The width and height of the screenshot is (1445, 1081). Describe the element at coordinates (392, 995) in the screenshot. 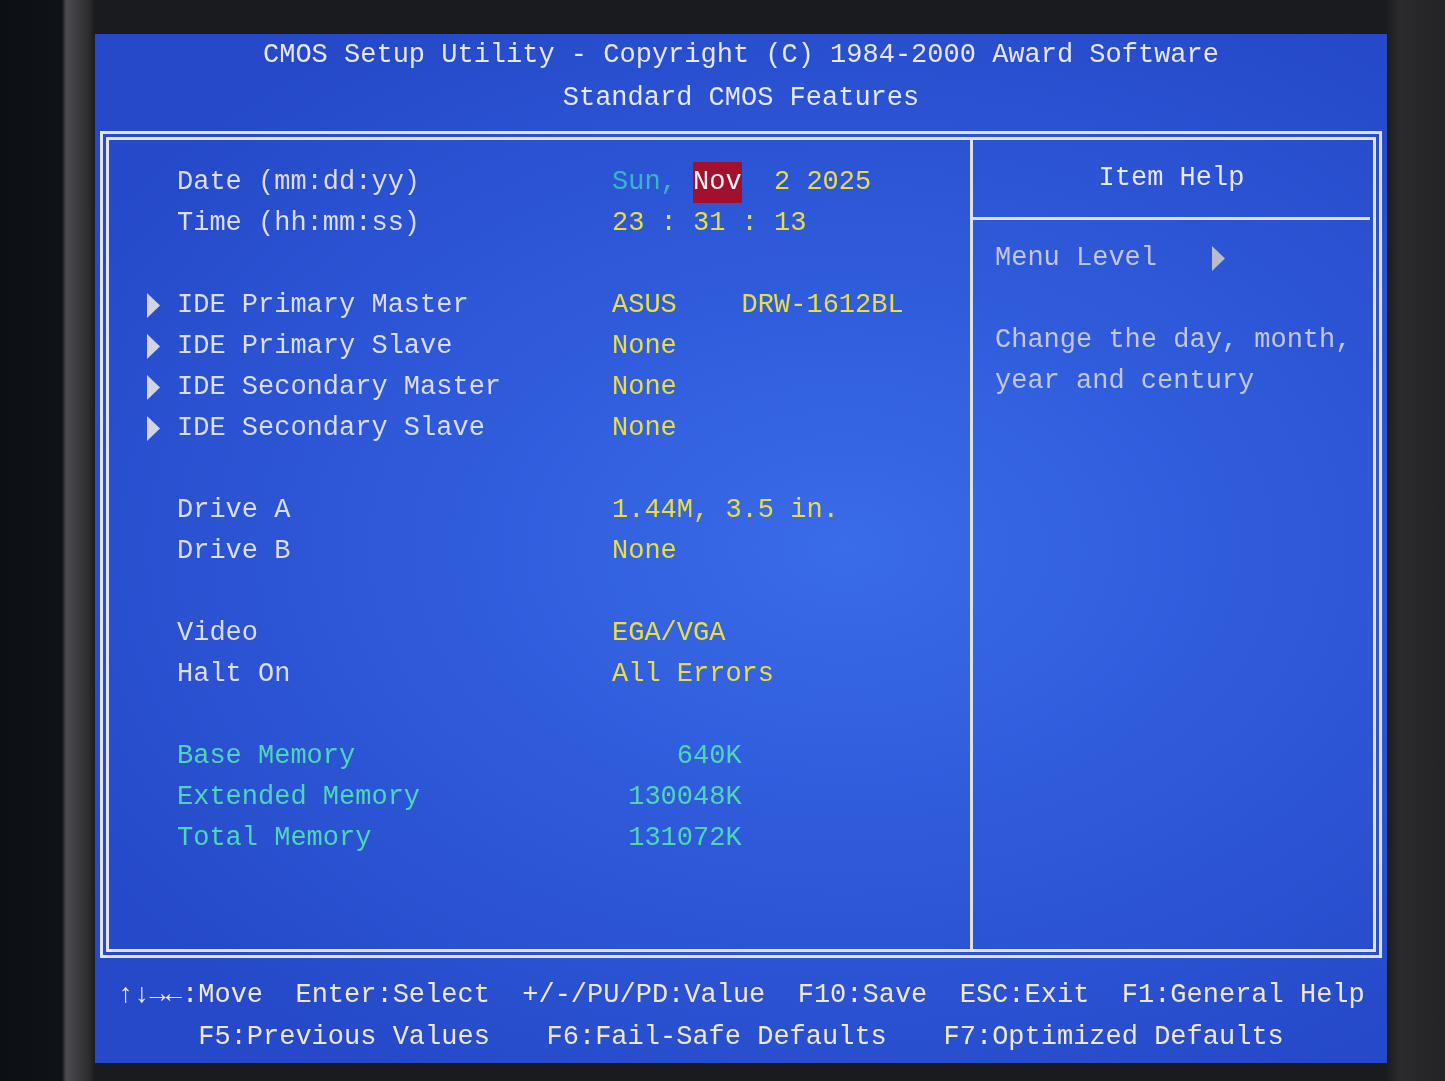

I see `key-hint: Enter:Select` at that location.